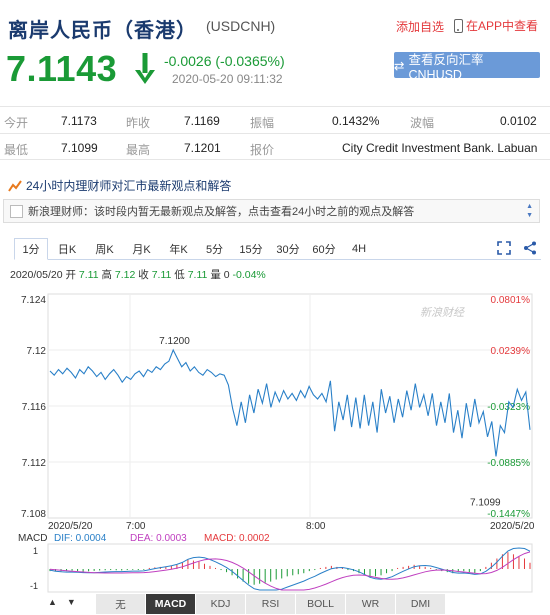  I want to click on macd-value: MACD: 0.0002, so click(237, 538).